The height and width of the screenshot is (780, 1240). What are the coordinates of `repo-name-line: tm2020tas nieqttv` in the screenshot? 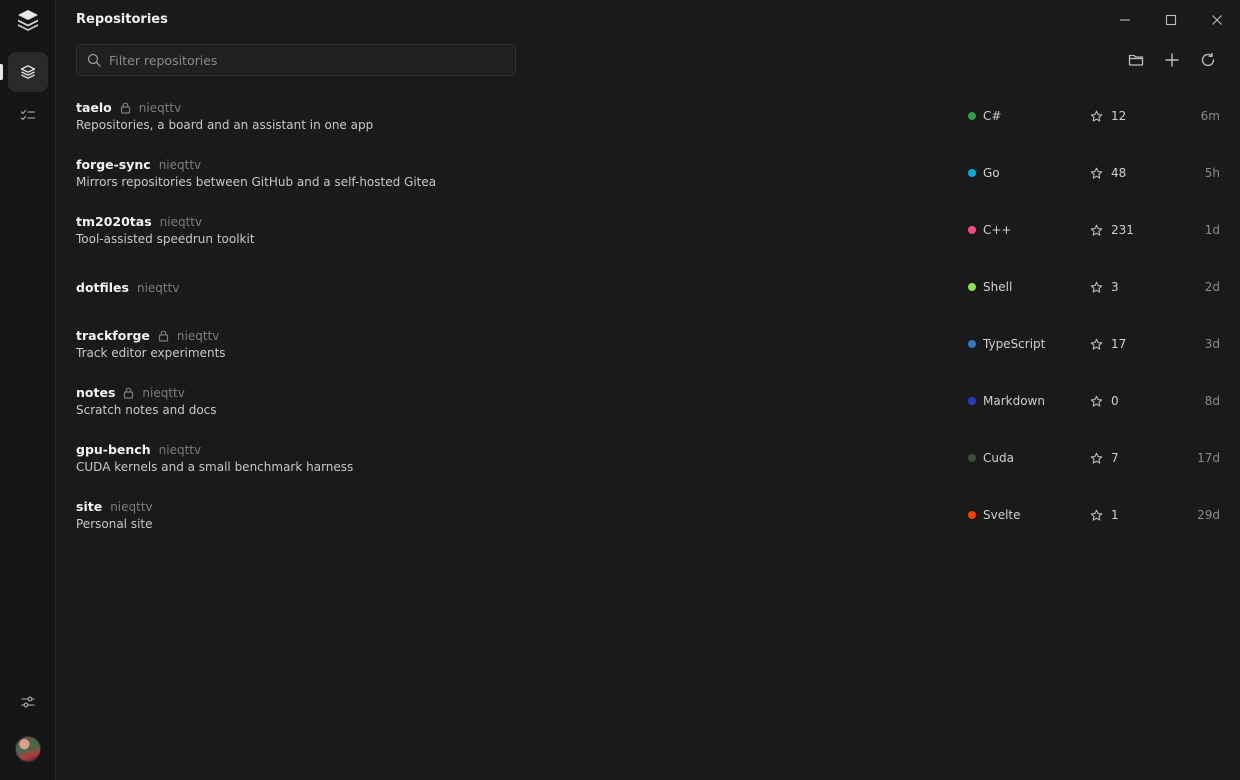 It's located at (139, 221).